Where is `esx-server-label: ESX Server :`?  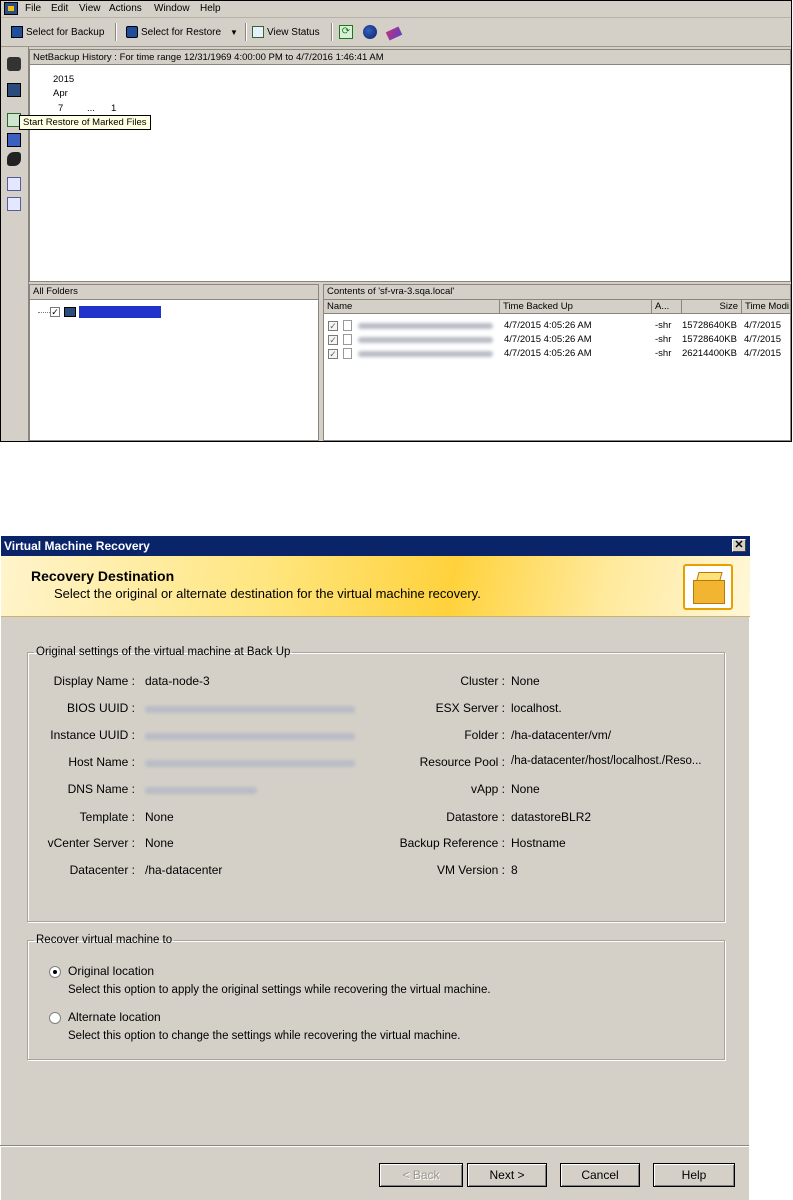 esx-server-label: ESX Server : is located at coordinates (470, 708).